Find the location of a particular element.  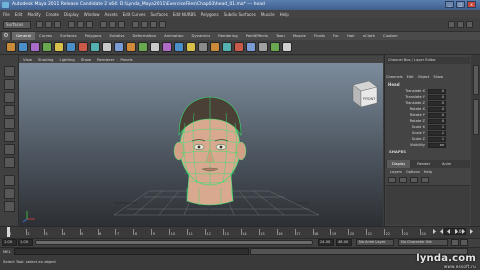

shelf-tab-painteffects: PaintEffects is located at coordinates (257, 36).